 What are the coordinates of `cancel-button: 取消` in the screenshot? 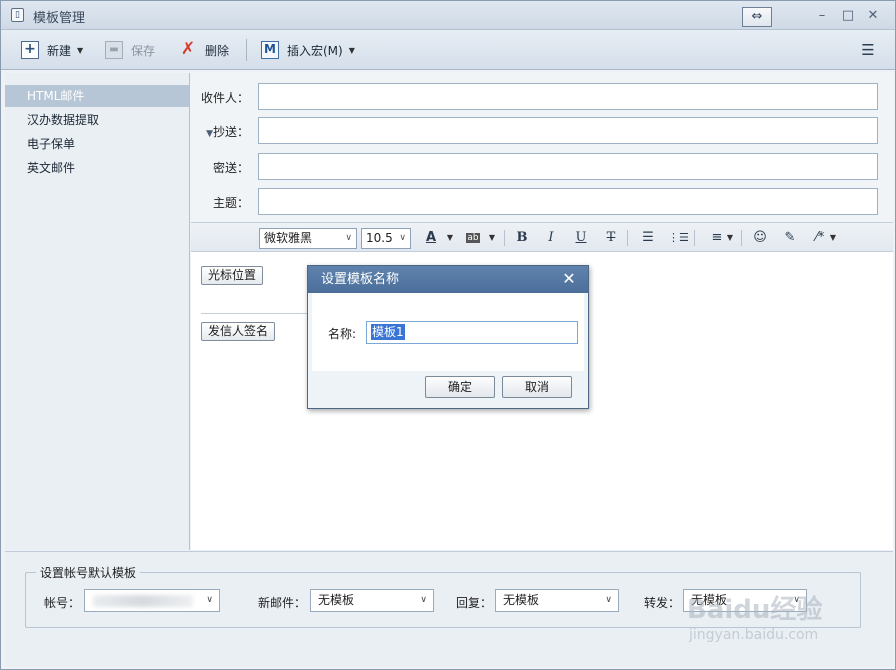 It's located at (537, 387).